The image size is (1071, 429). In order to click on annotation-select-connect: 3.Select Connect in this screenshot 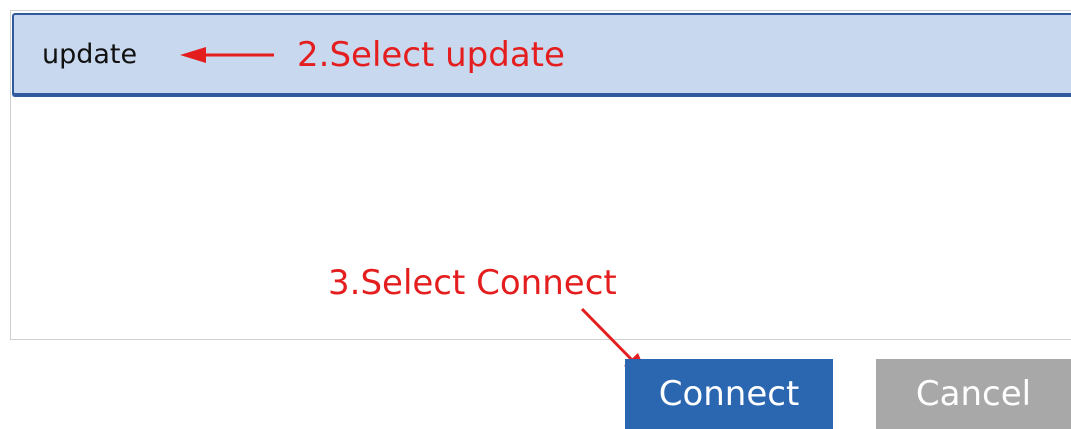, I will do `click(472, 283)`.